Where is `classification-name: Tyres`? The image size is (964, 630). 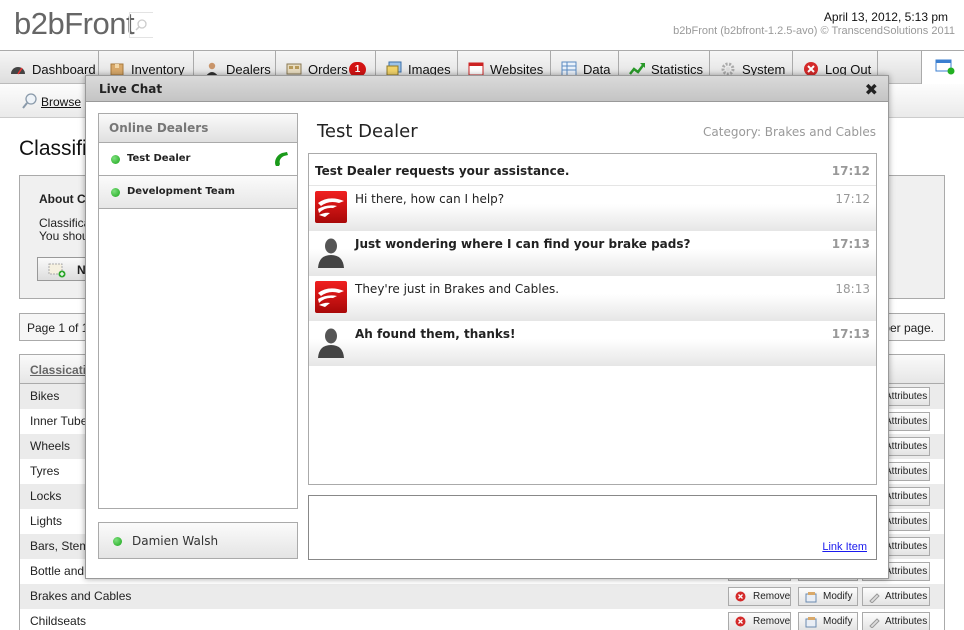 classification-name: Tyres is located at coordinates (44, 471).